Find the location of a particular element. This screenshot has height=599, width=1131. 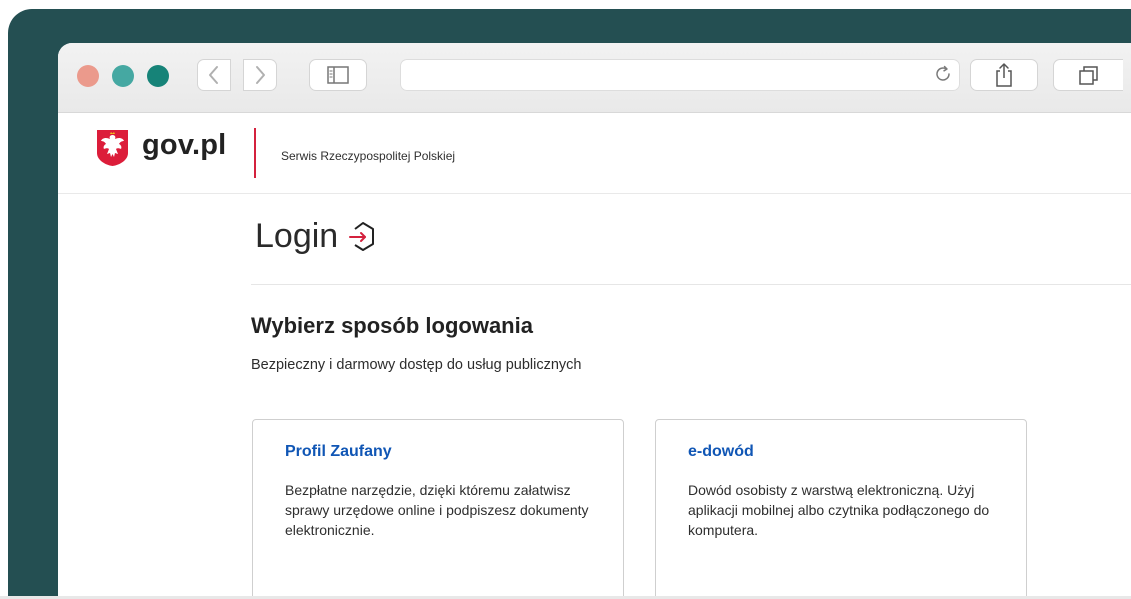

tabs-icon is located at coordinates (1088, 75).